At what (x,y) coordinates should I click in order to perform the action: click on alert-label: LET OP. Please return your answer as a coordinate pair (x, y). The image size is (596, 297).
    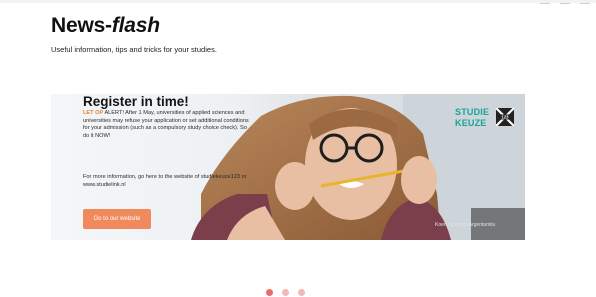
    Looking at the image, I should click on (93, 113).